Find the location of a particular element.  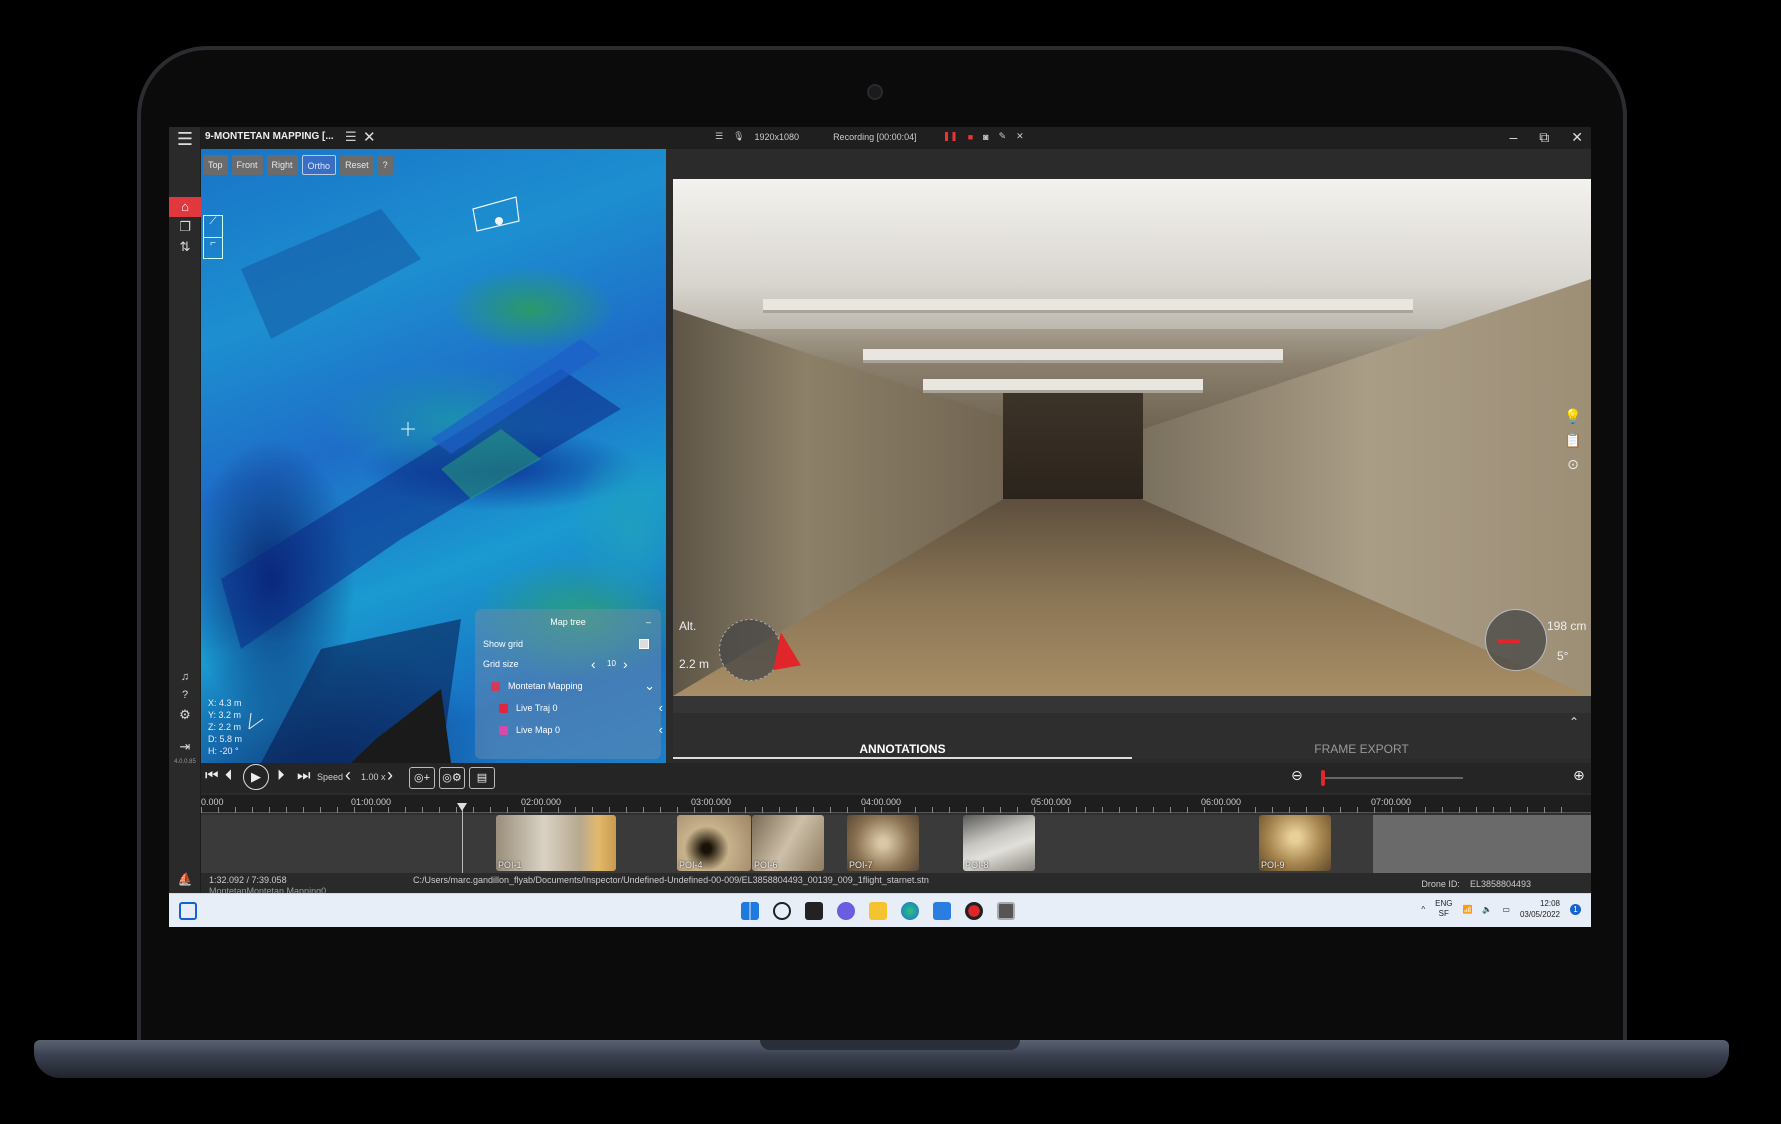

crop-icon: ⌐ is located at coordinates (213, 243).